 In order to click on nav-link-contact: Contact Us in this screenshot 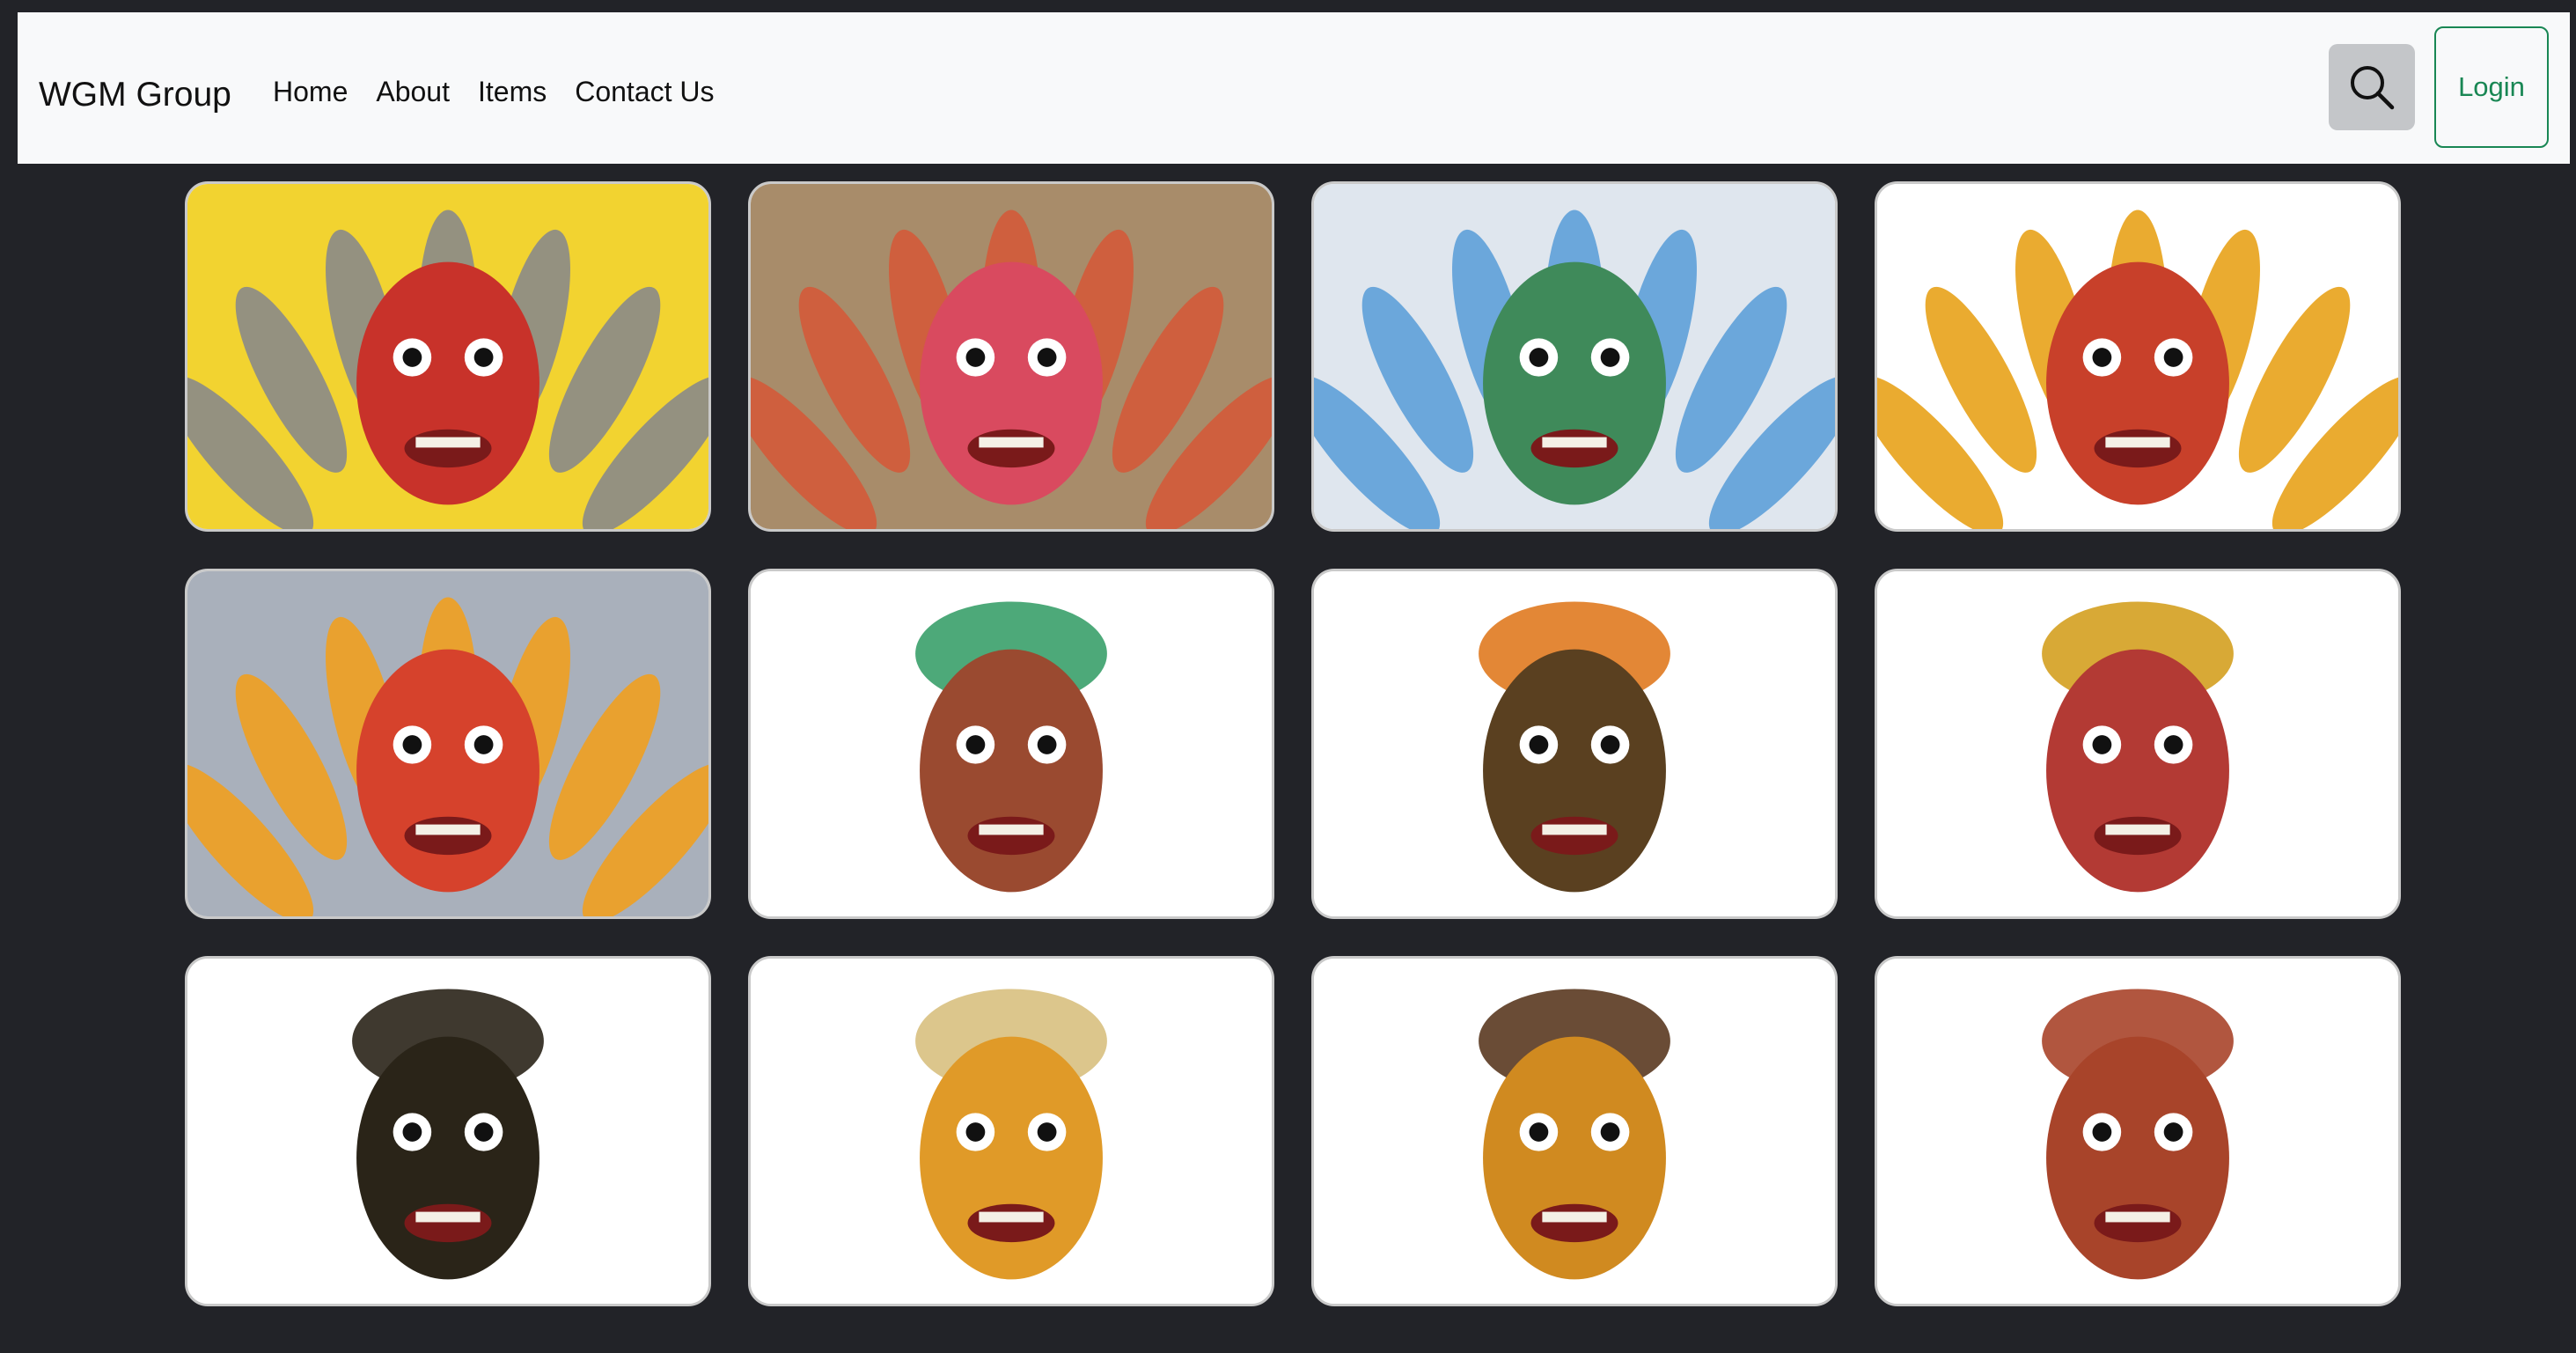, I will do `click(644, 92)`.